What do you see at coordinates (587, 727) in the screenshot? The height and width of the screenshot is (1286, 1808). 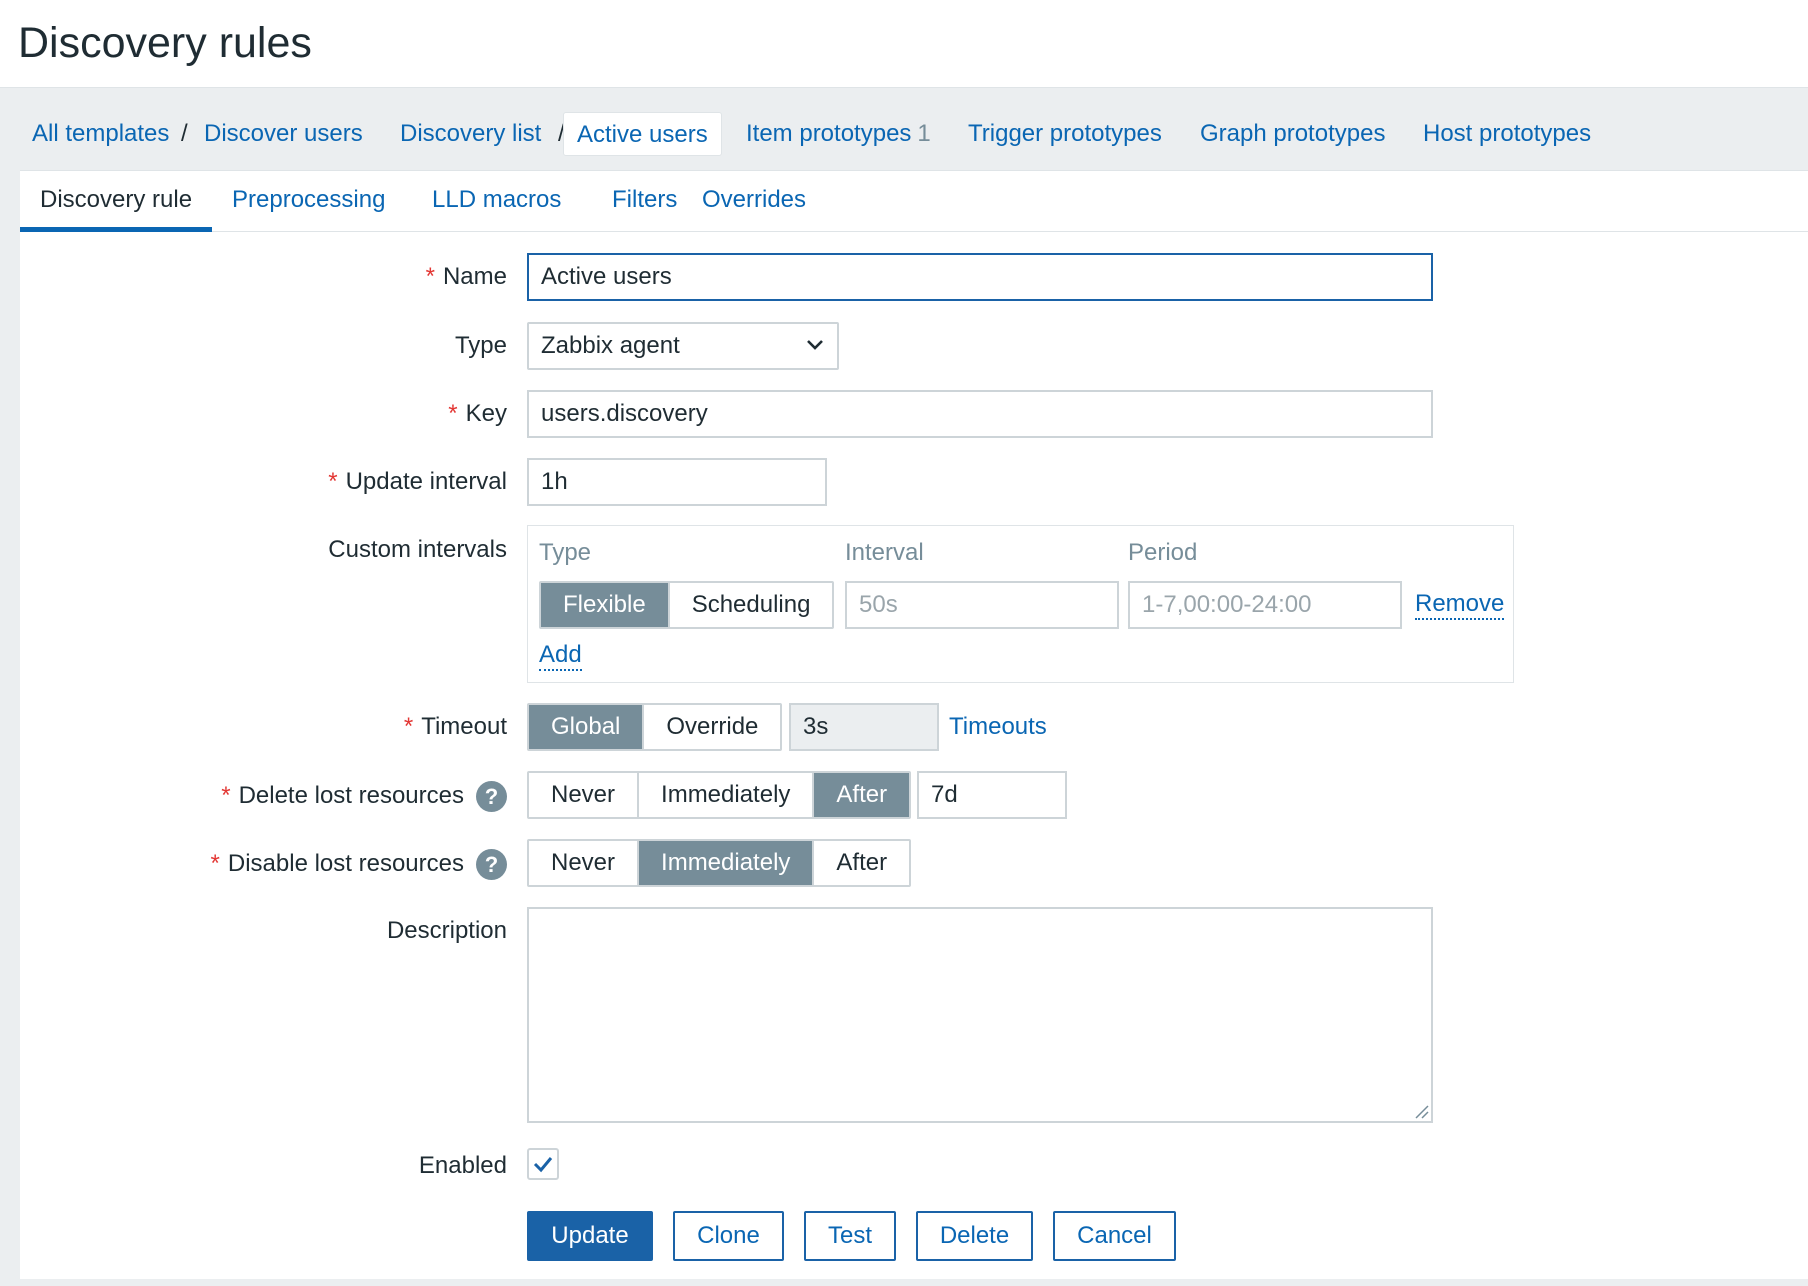 I see `timeout-global-option: Global` at bounding box center [587, 727].